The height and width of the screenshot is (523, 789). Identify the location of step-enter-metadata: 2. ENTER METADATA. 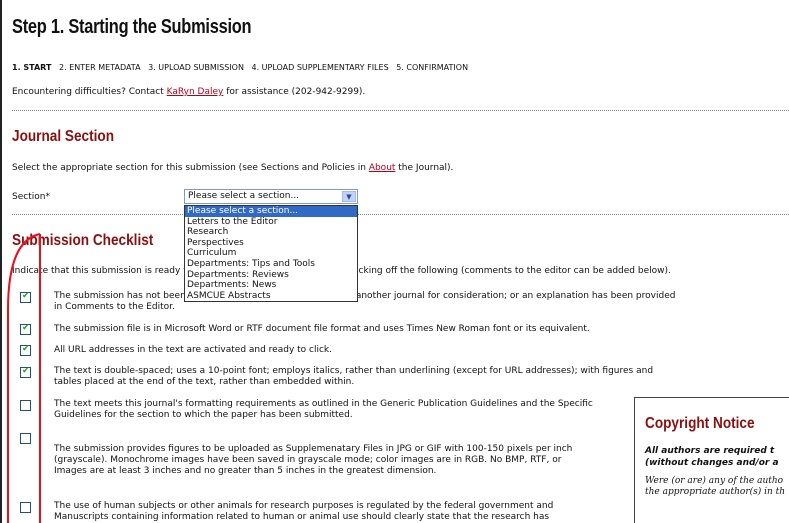
(100, 67).